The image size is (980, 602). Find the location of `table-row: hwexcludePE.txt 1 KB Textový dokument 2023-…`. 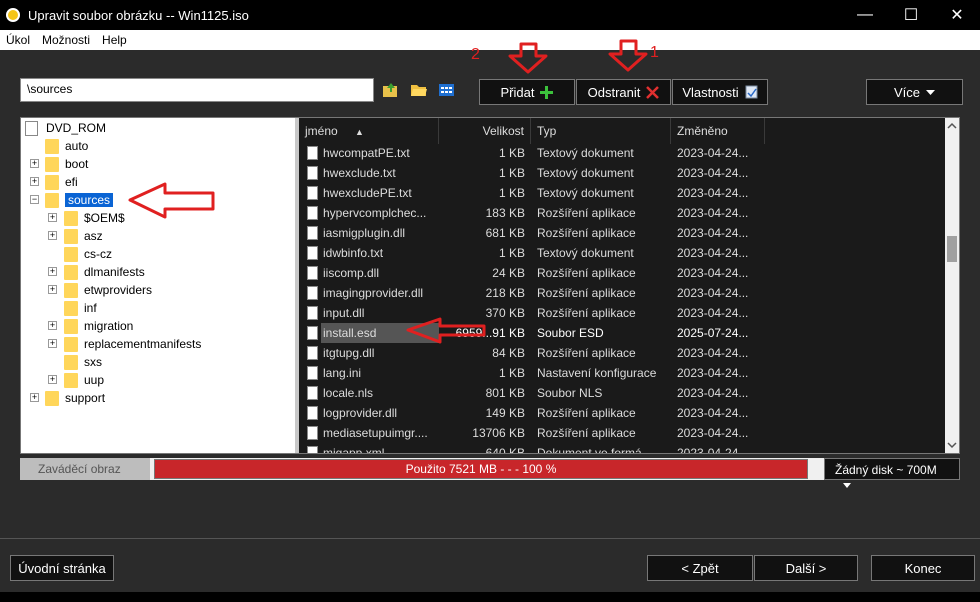

table-row: hwexcludePE.txt 1 KB Textový dokument 2023-… is located at coordinates (622, 193).